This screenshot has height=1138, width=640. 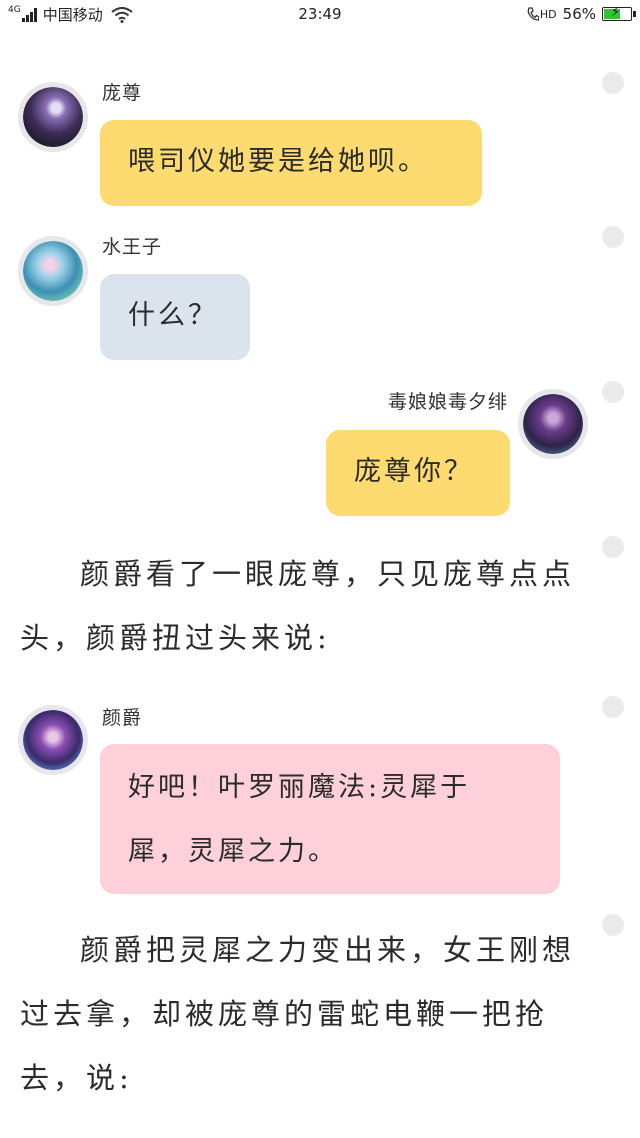 I want to click on message-bubble: 好吧！叶罗丽魔法:灵犀于犀，灵犀之力。, so click(x=330, y=819).